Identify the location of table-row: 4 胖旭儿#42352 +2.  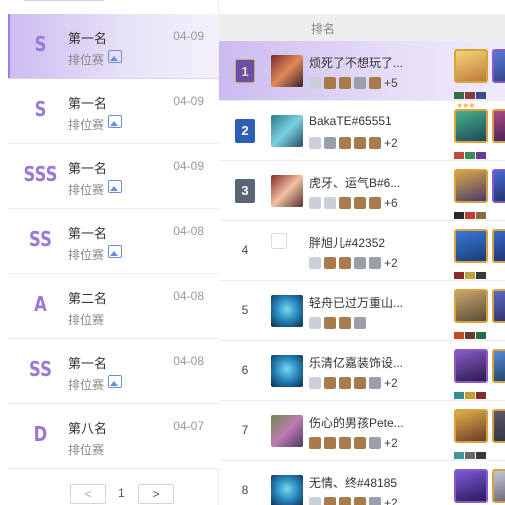
(362, 251).